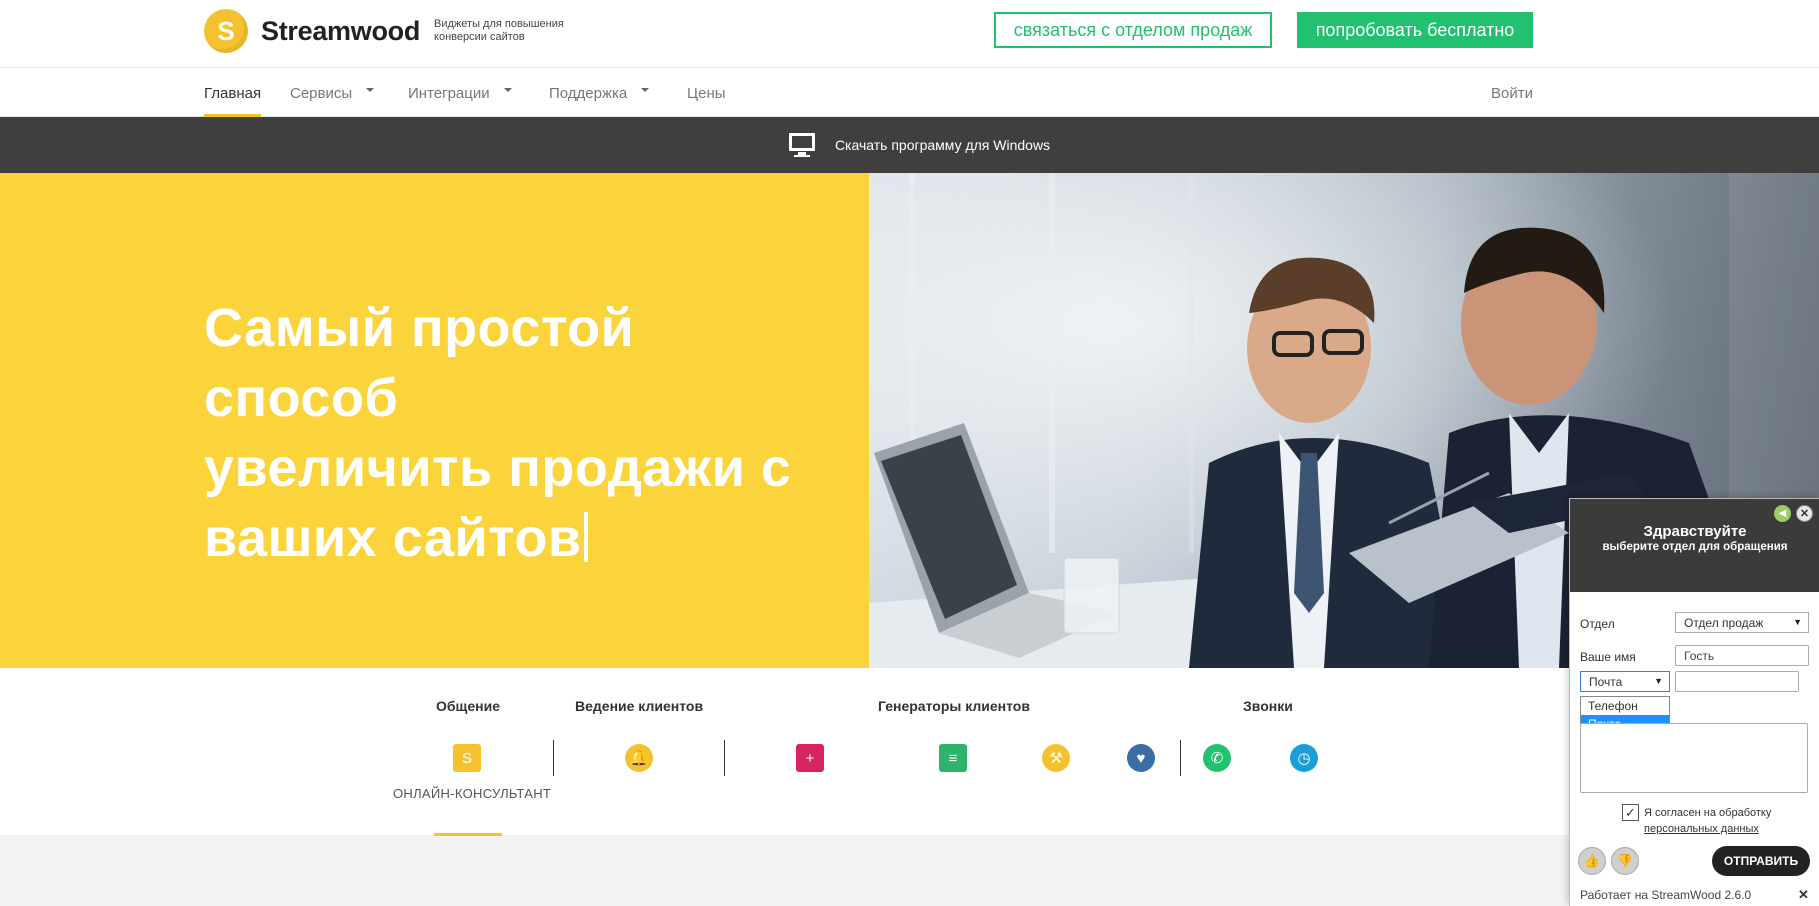 The image size is (1819, 906). Describe the element at coordinates (341, 30) in the screenshot. I see `brand-name: Streamwood` at that location.